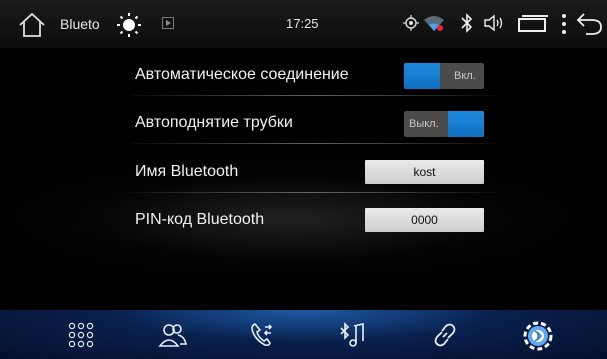 The width and height of the screenshot is (607, 359). I want to click on row-bt-name: Имя Bluetooth kost, so click(313, 173).